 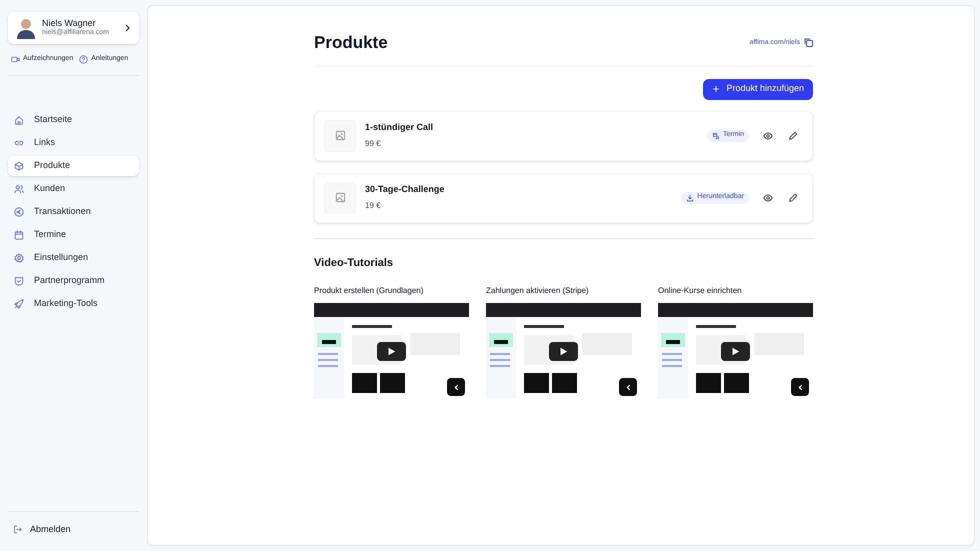 I want to click on product-name: 1-stündiger Call, so click(x=399, y=127).